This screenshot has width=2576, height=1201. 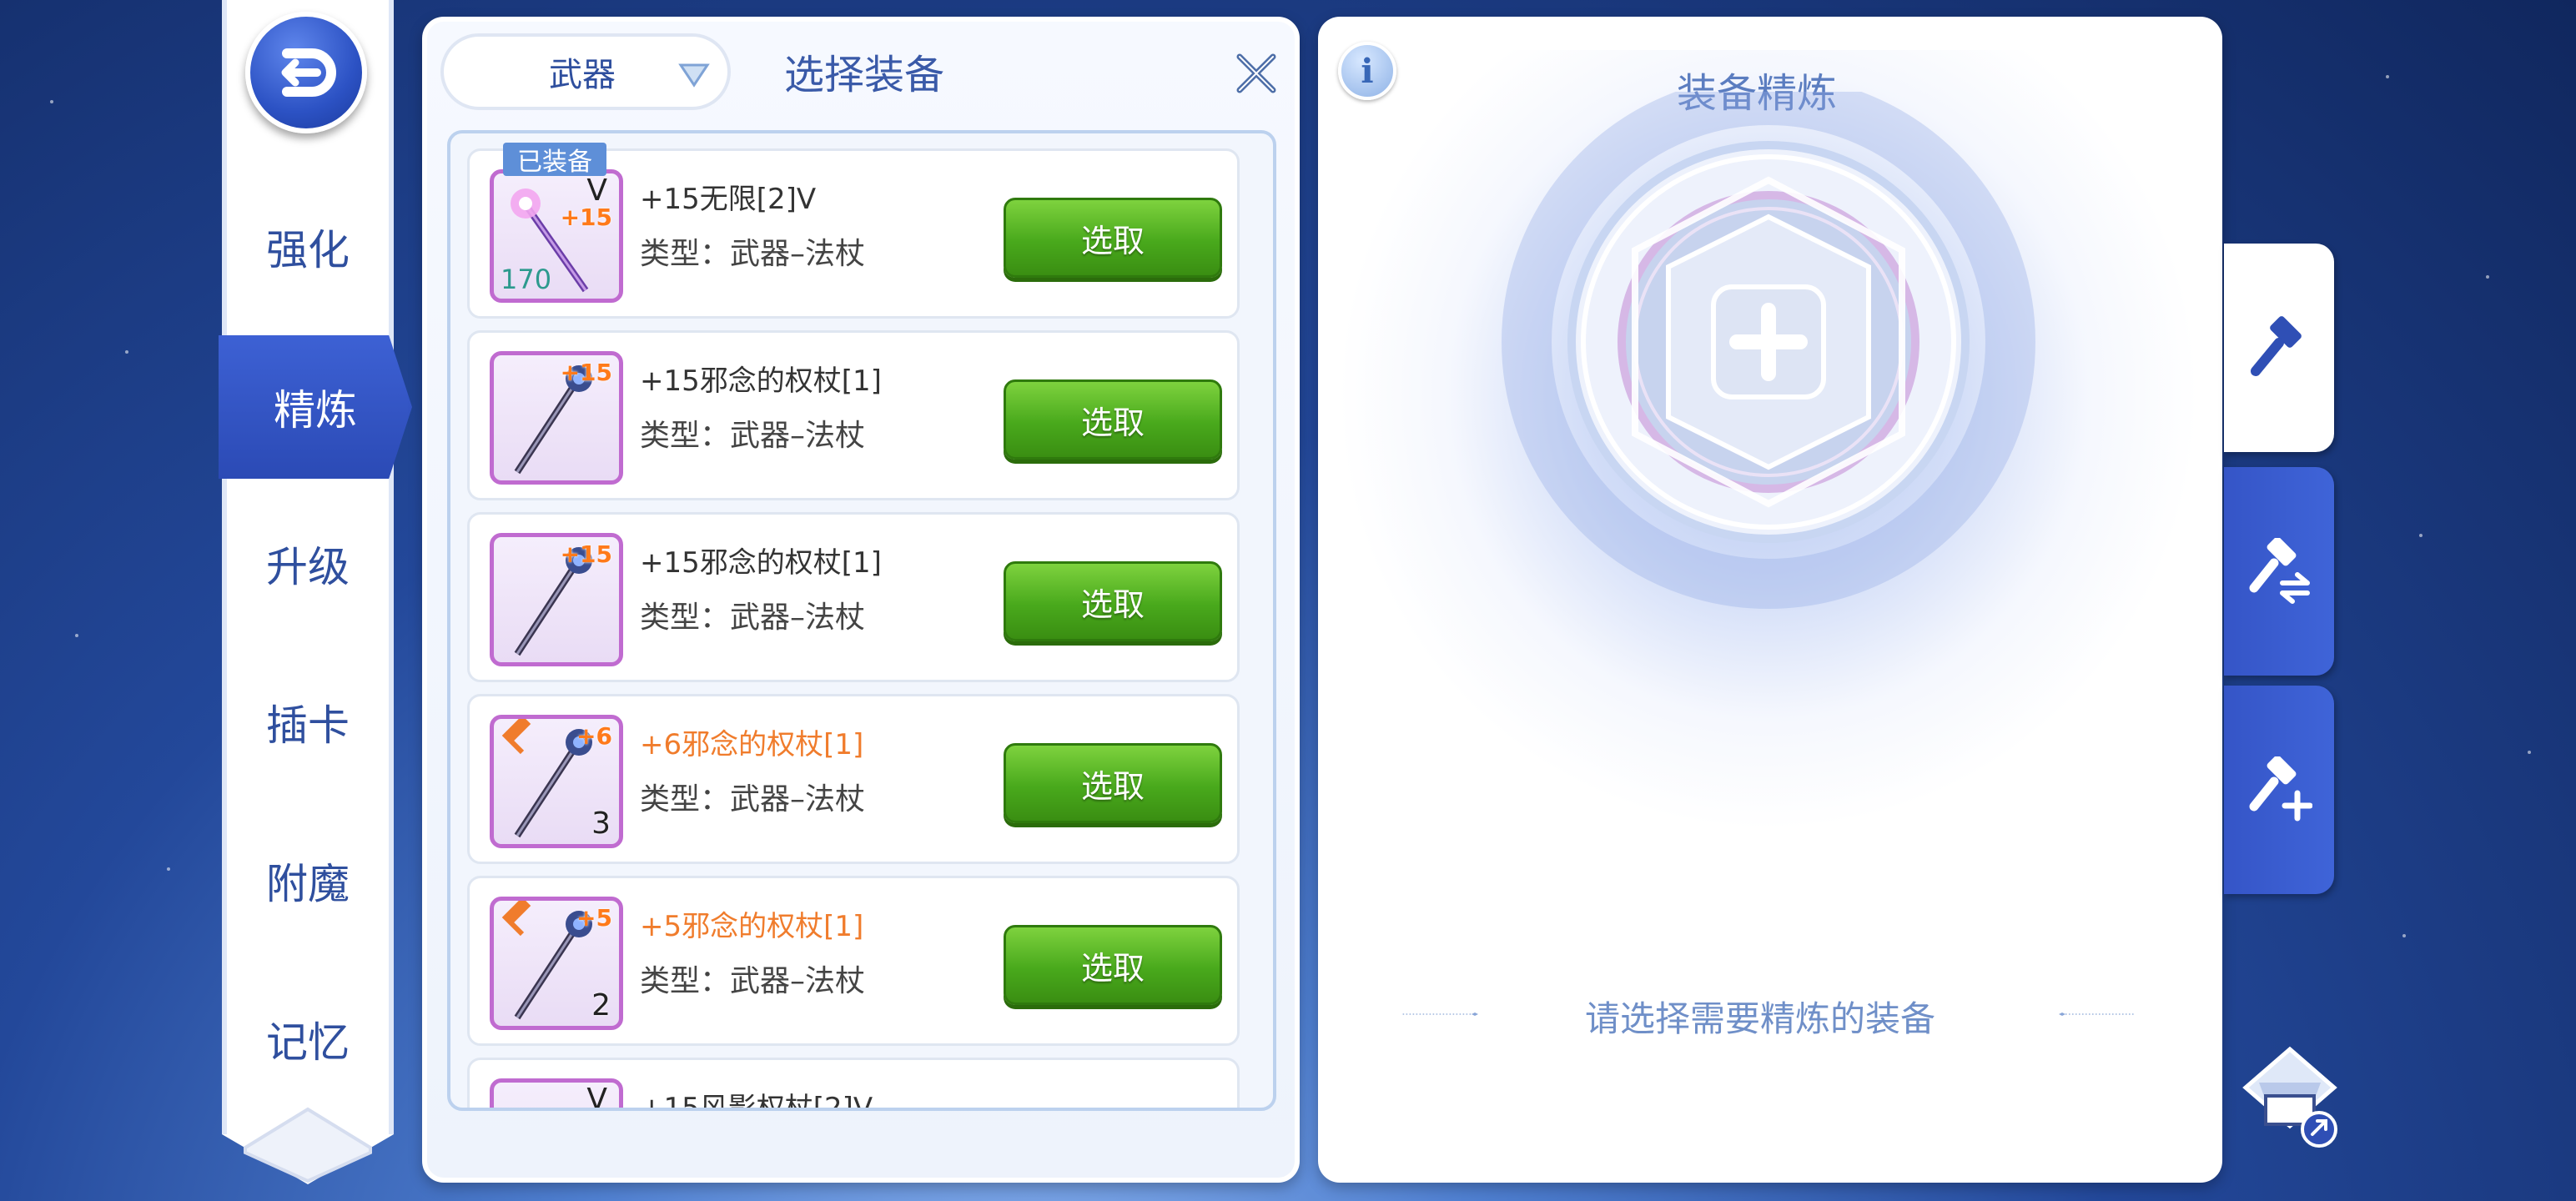 I want to click on close-icon, so click(x=1256, y=74).